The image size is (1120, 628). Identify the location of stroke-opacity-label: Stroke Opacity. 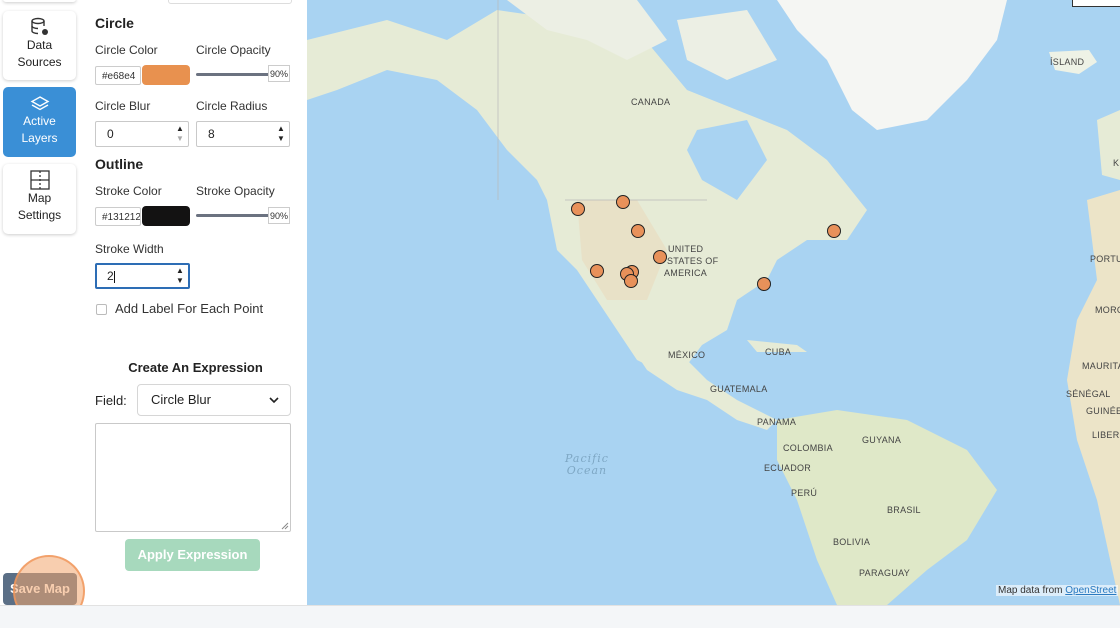
(235, 191).